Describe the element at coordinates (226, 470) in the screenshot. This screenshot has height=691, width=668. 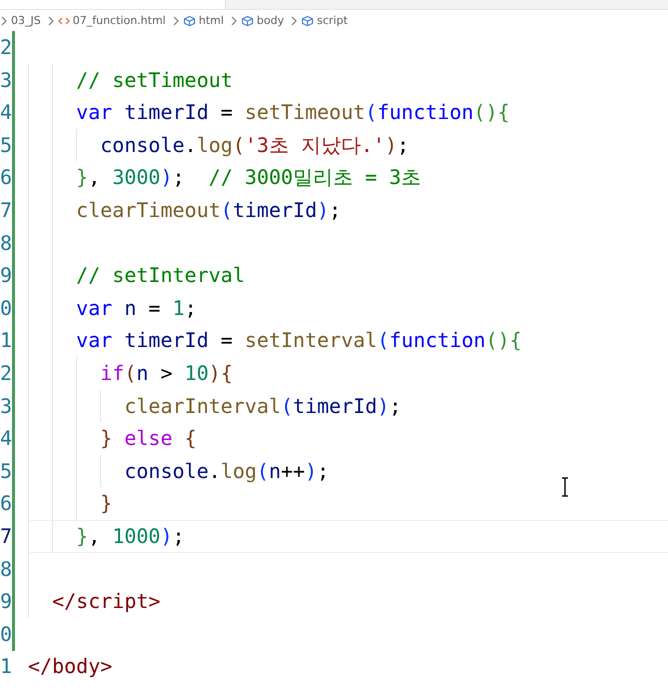
I see `code-line: console.log(n++);` at that location.